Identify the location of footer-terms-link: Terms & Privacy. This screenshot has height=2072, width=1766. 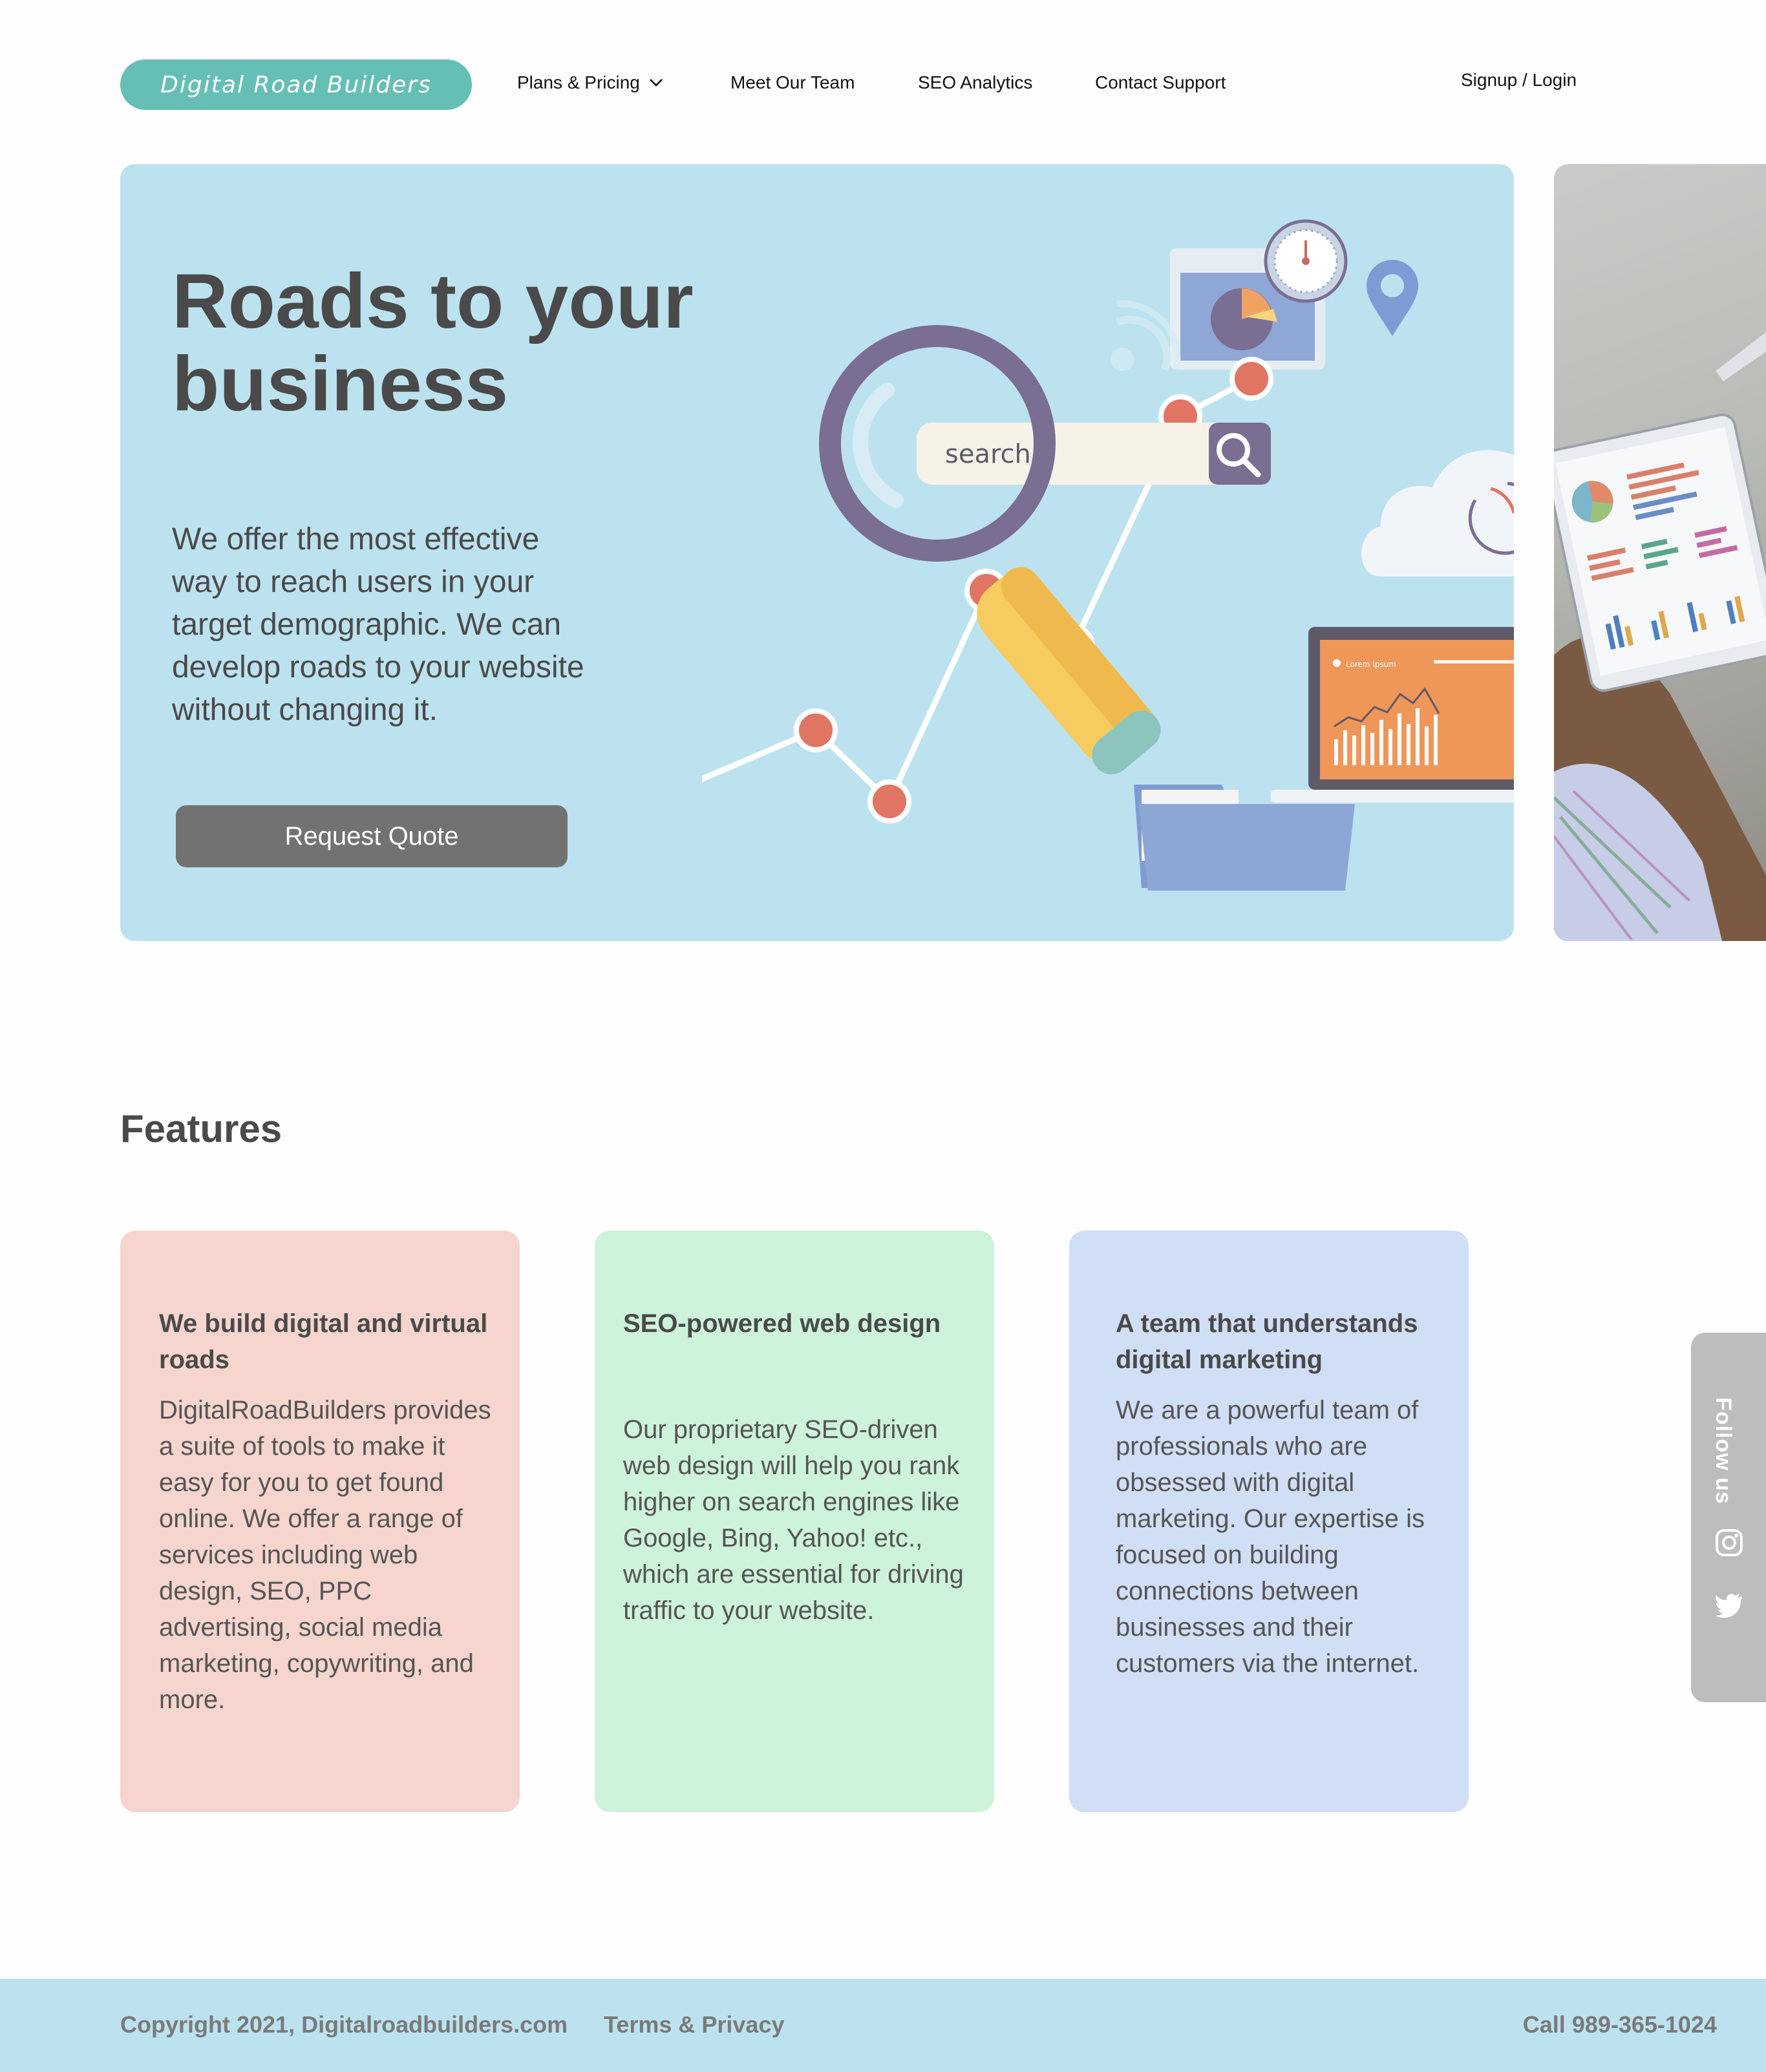
(694, 2024).